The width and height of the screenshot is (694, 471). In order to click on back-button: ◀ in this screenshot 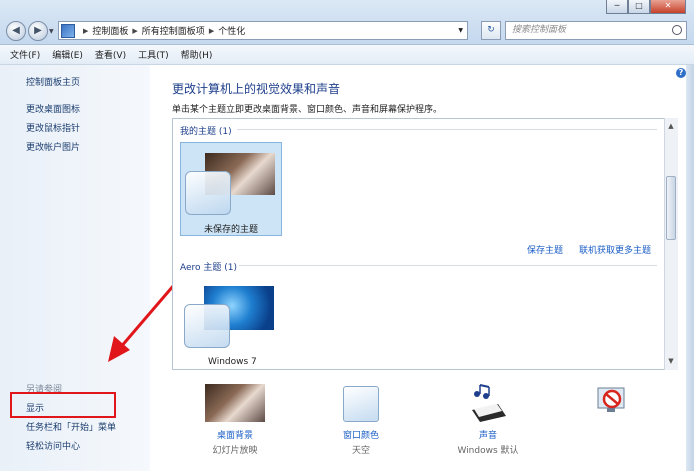, I will do `click(16, 31)`.